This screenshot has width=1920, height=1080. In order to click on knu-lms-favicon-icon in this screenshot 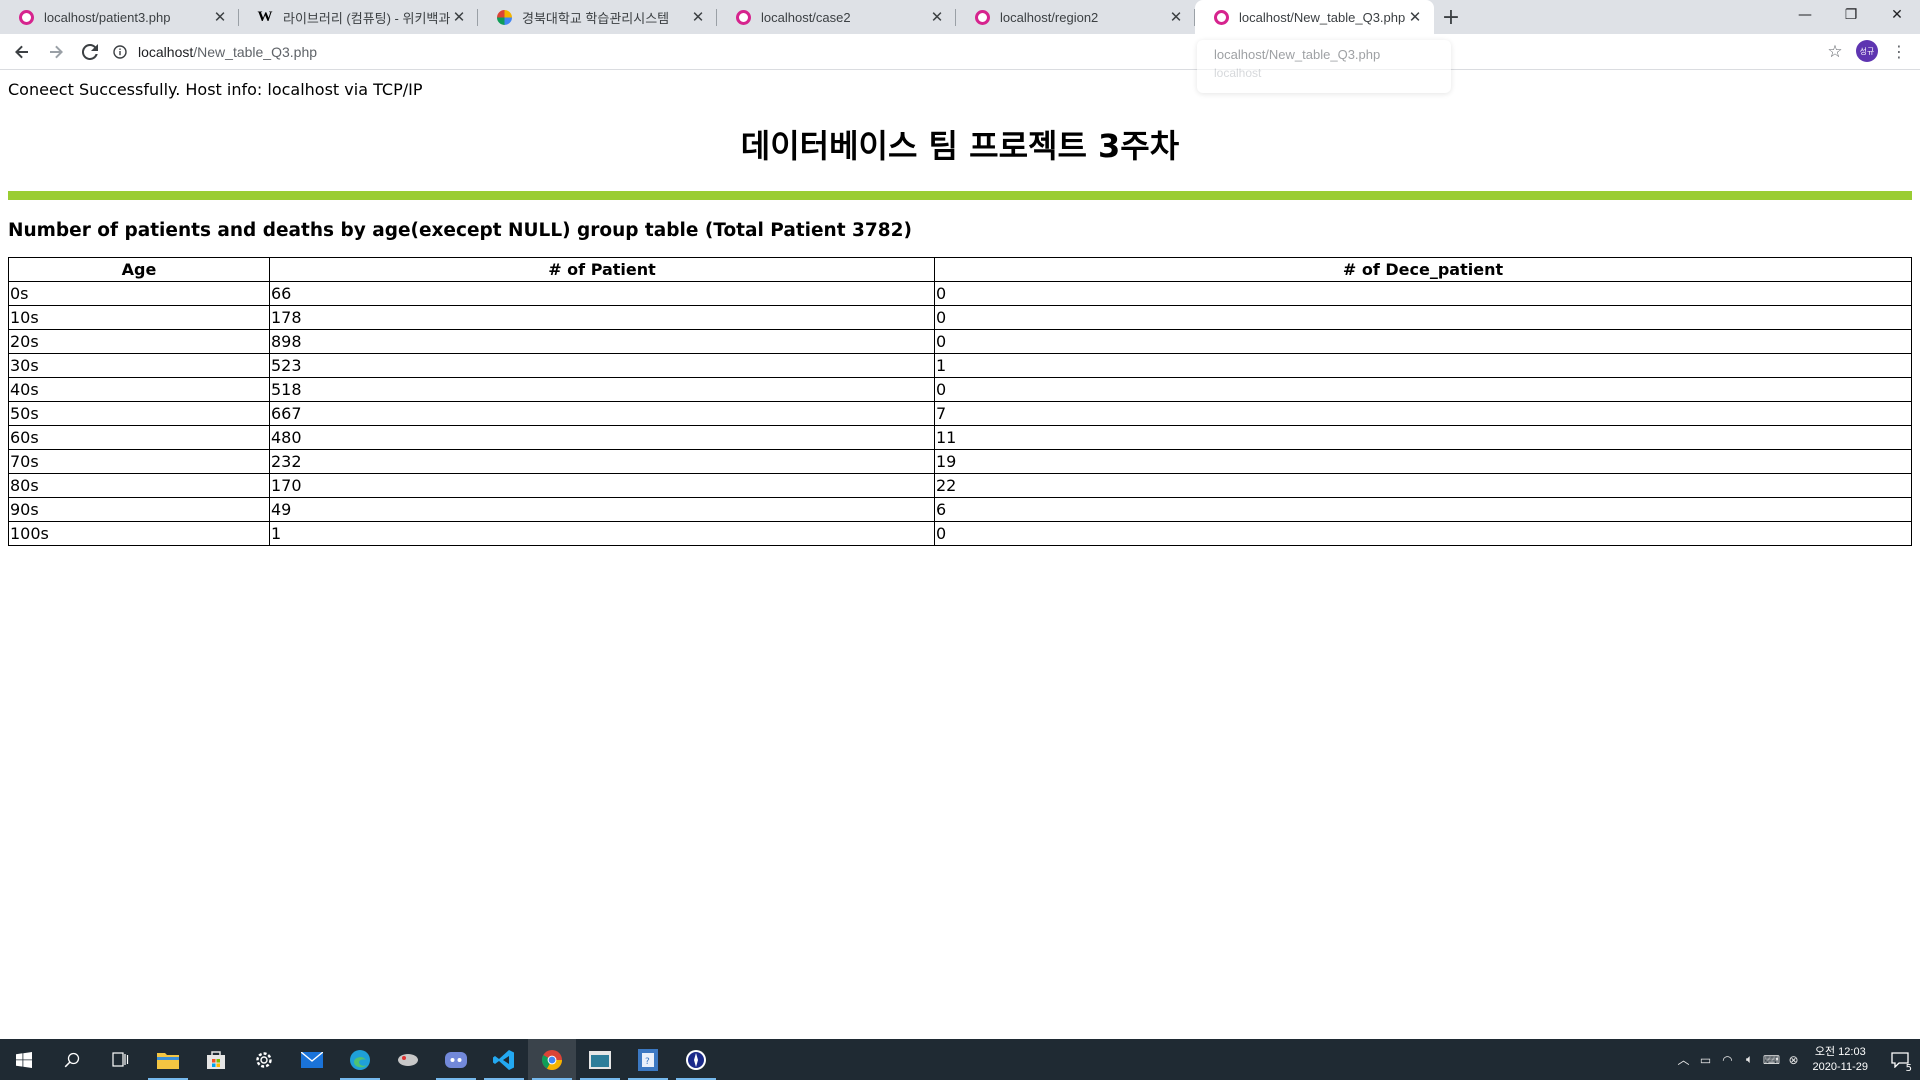, I will do `click(504, 17)`.